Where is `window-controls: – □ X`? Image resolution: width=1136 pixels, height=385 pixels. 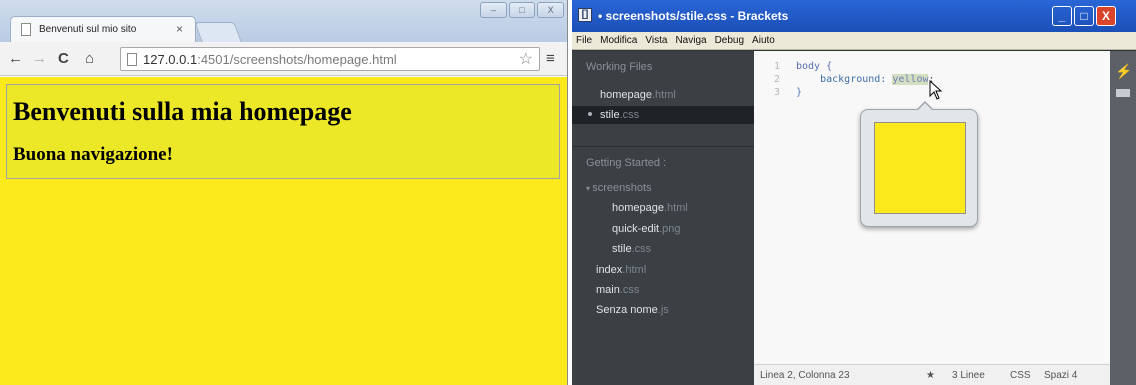
window-controls: – □ X is located at coordinates (522, 11).